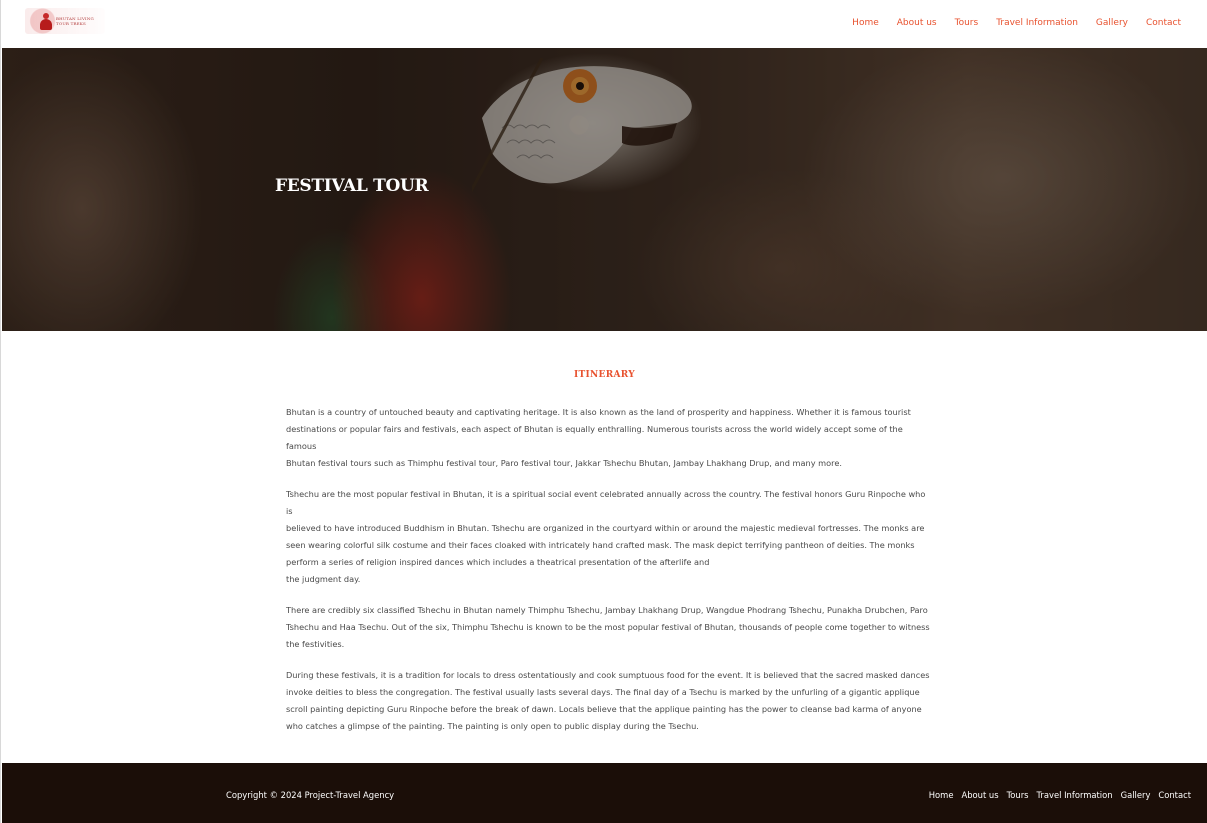  What do you see at coordinates (1037, 23) in the screenshot?
I see `nav-travel-information: Travel Information` at bounding box center [1037, 23].